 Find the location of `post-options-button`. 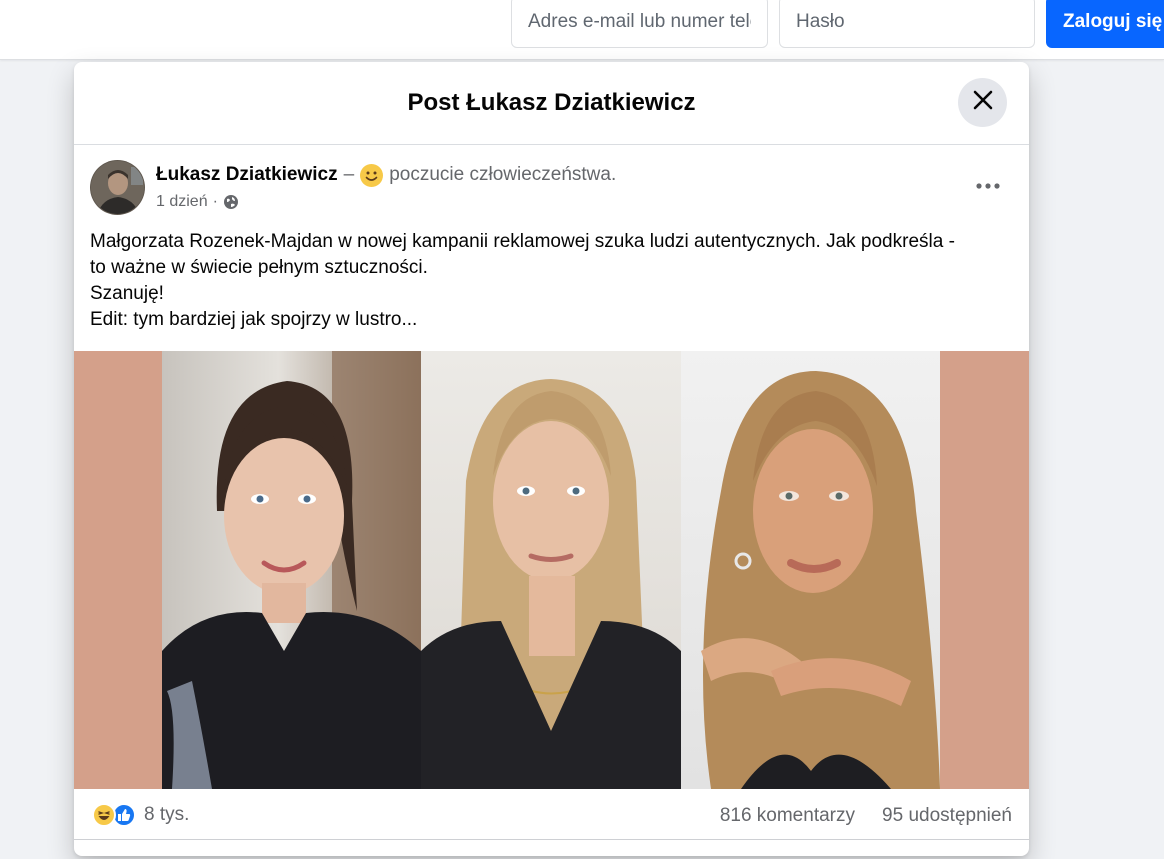

post-options-button is located at coordinates (988, 185).